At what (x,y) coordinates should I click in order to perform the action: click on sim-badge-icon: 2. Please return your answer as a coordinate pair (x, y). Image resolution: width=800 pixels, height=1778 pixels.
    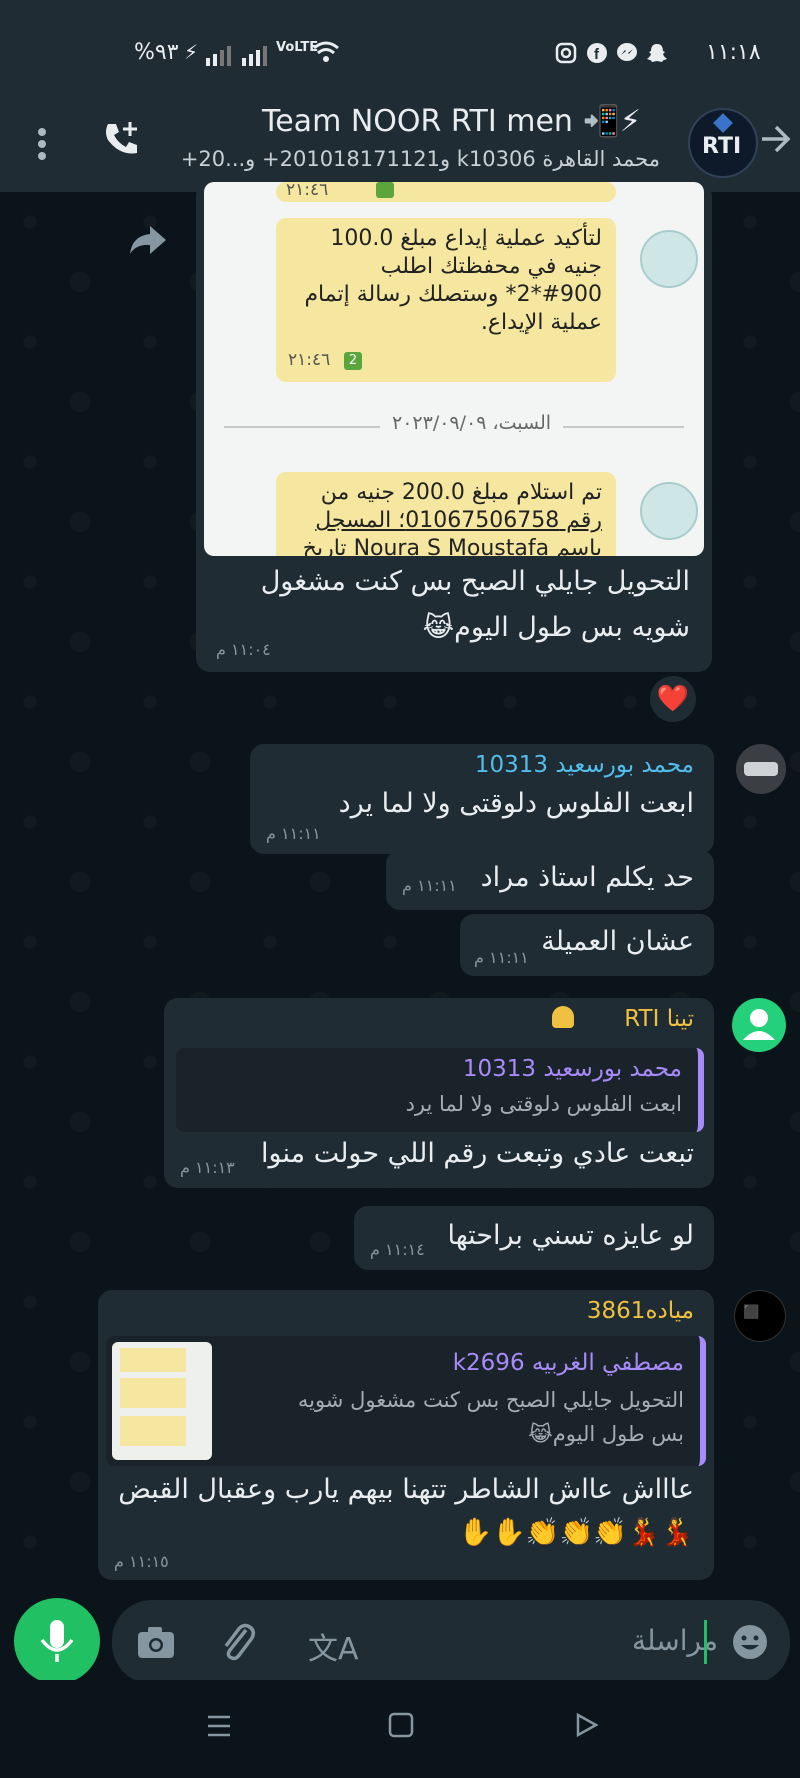
    Looking at the image, I should click on (353, 361).